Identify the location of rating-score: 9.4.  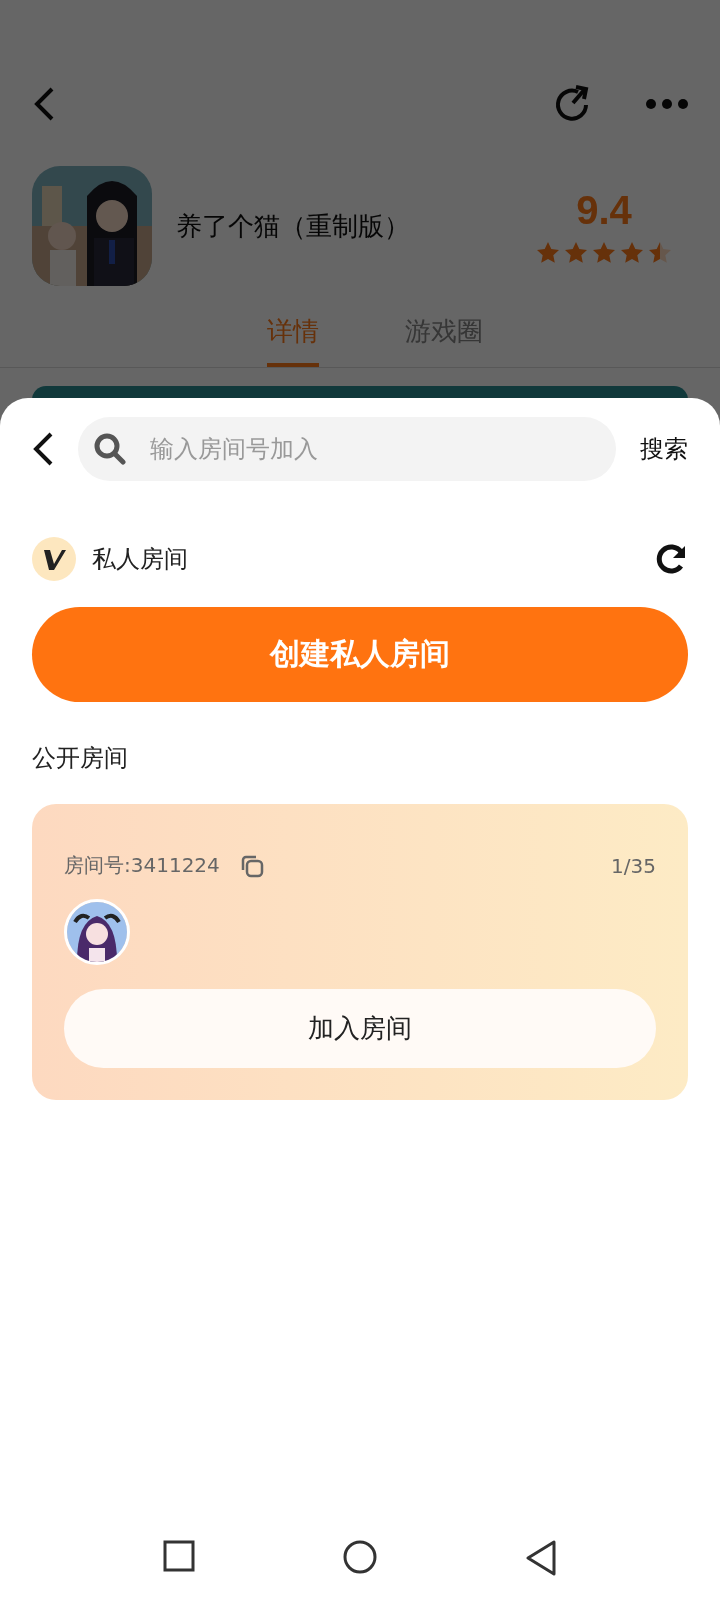
(604, 210).